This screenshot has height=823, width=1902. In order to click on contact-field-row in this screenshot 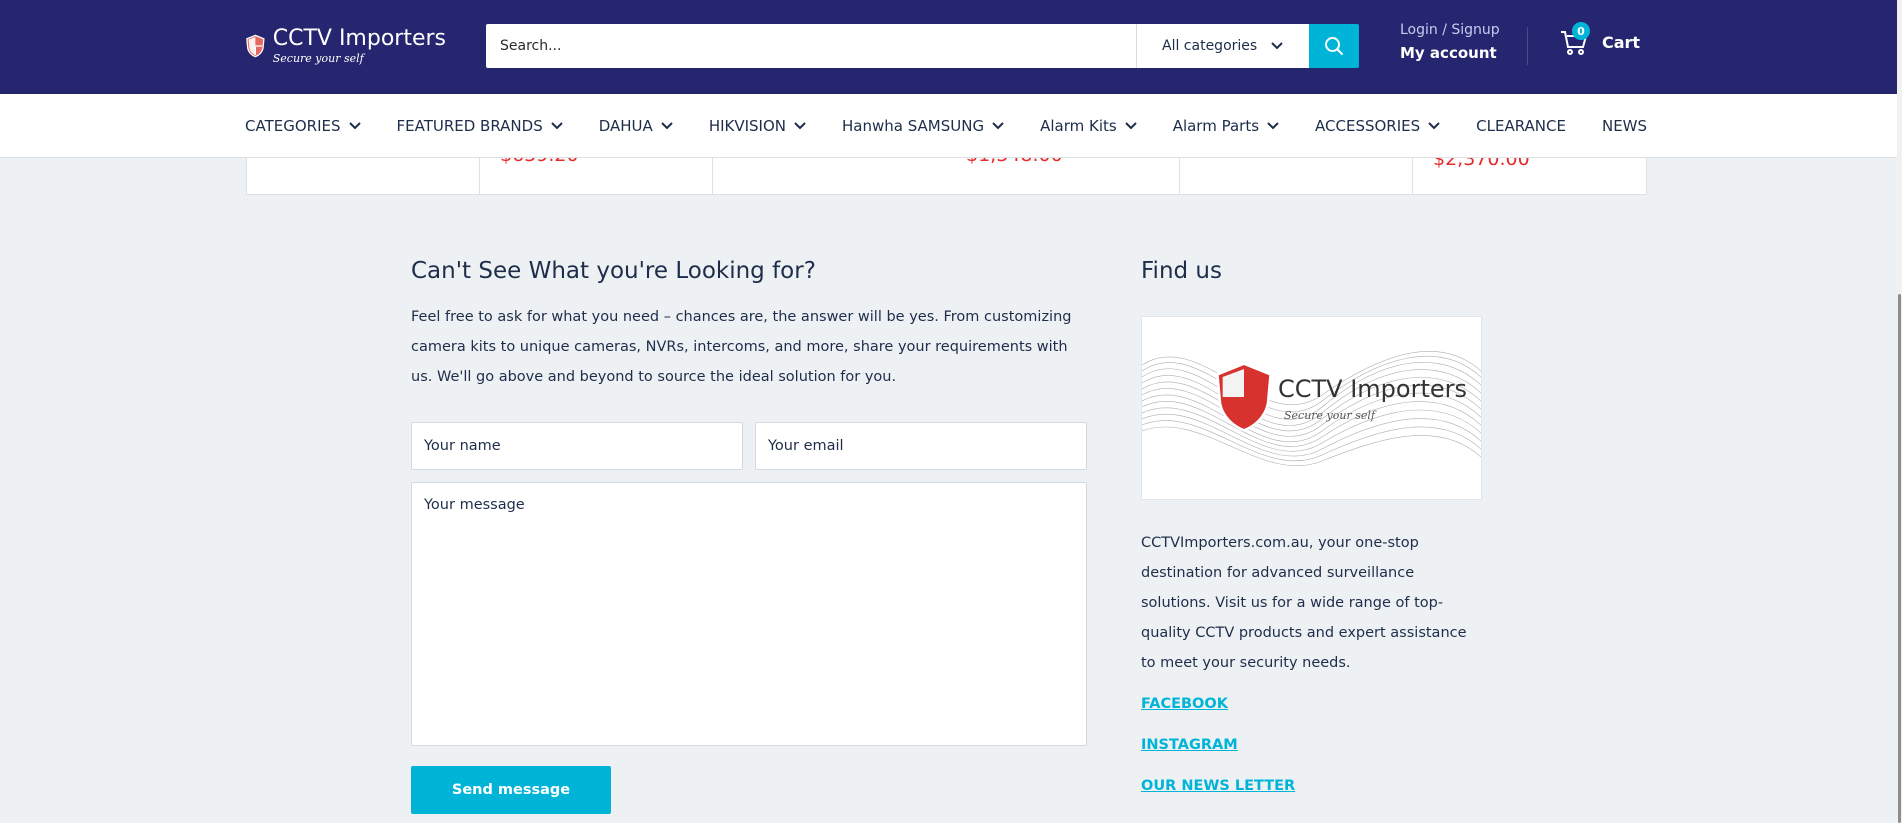, I will do `click(749, 446)`.